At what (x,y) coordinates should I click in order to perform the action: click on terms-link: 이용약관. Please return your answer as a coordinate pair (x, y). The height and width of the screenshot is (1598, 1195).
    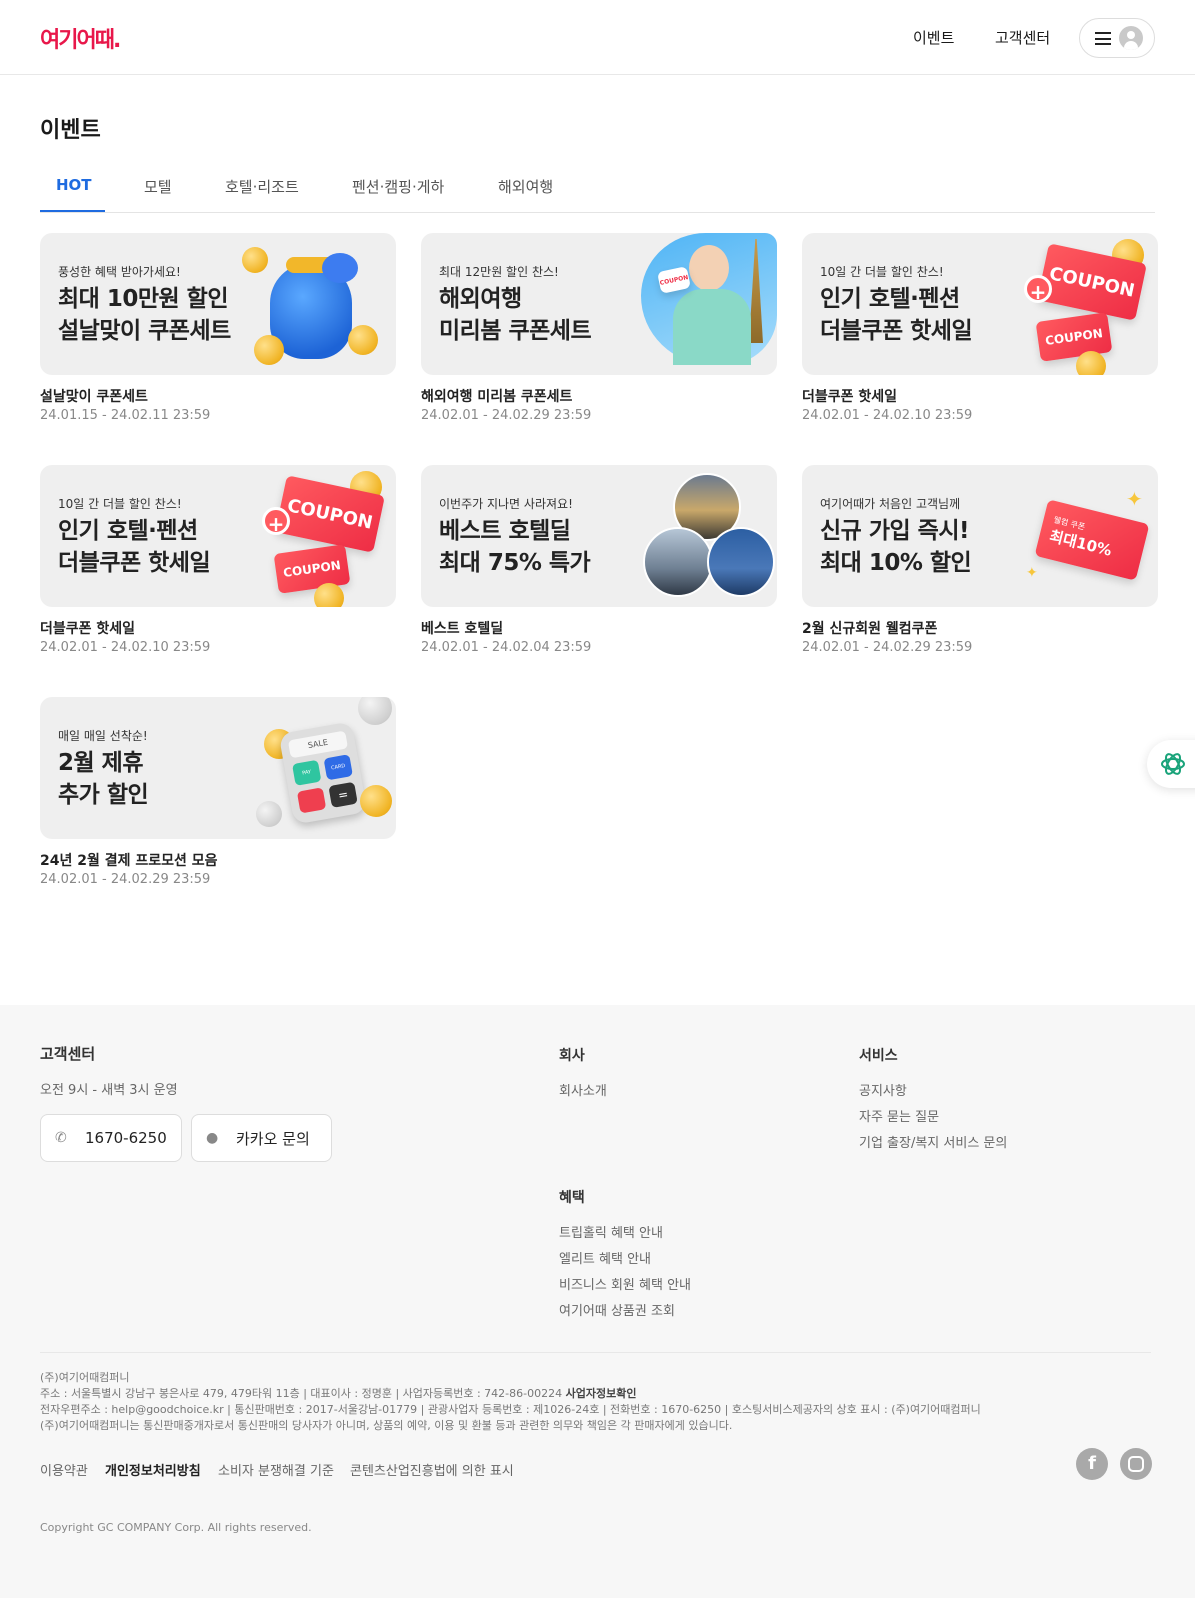
    Looking at the image, I should click on (64, 1469).